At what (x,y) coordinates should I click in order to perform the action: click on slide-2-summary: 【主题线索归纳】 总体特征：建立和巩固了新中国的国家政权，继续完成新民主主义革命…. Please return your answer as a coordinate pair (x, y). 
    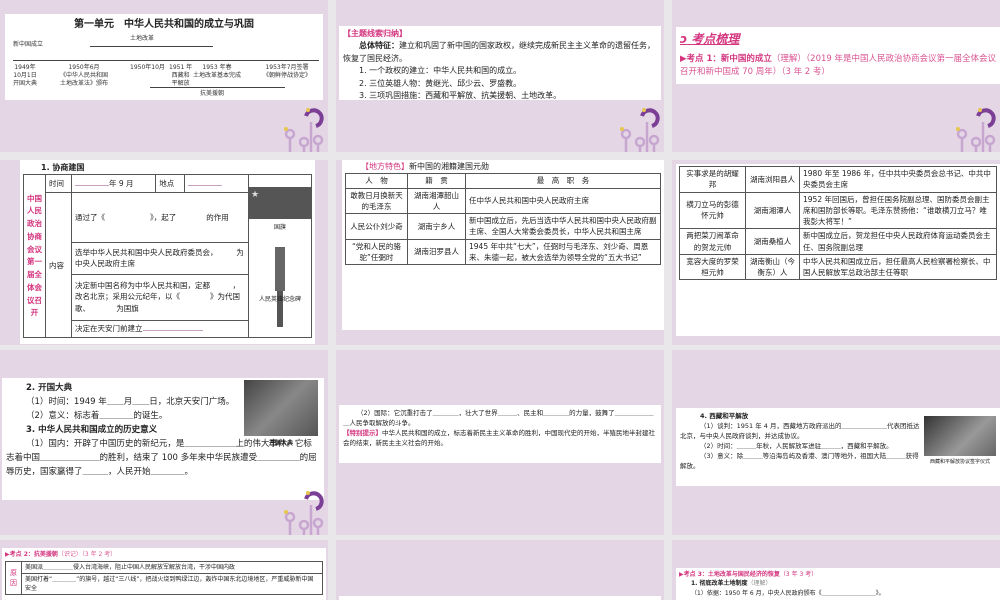
    Looking at the image, I should click on (500, 76).